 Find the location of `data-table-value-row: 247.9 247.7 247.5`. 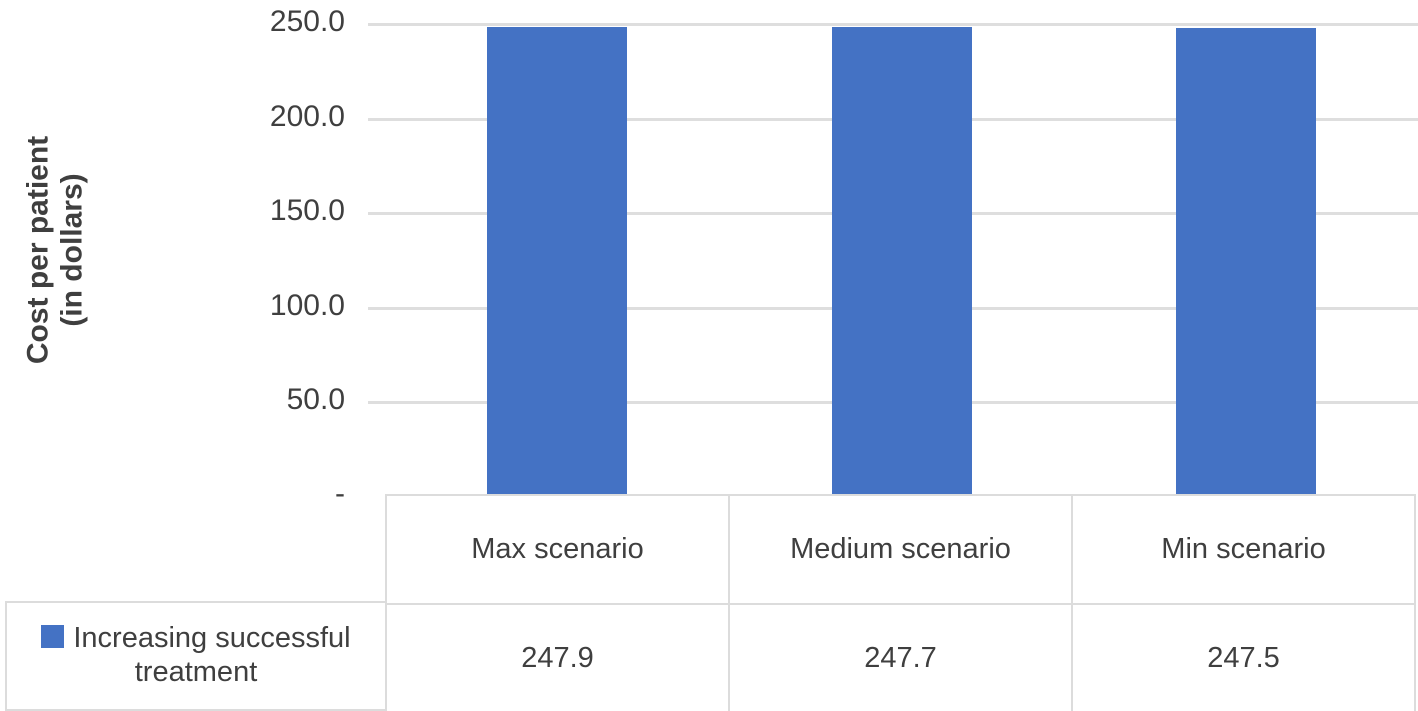

data-table-value-row: 247.9 247.7 247.5 is located at coordinates (901, 658).